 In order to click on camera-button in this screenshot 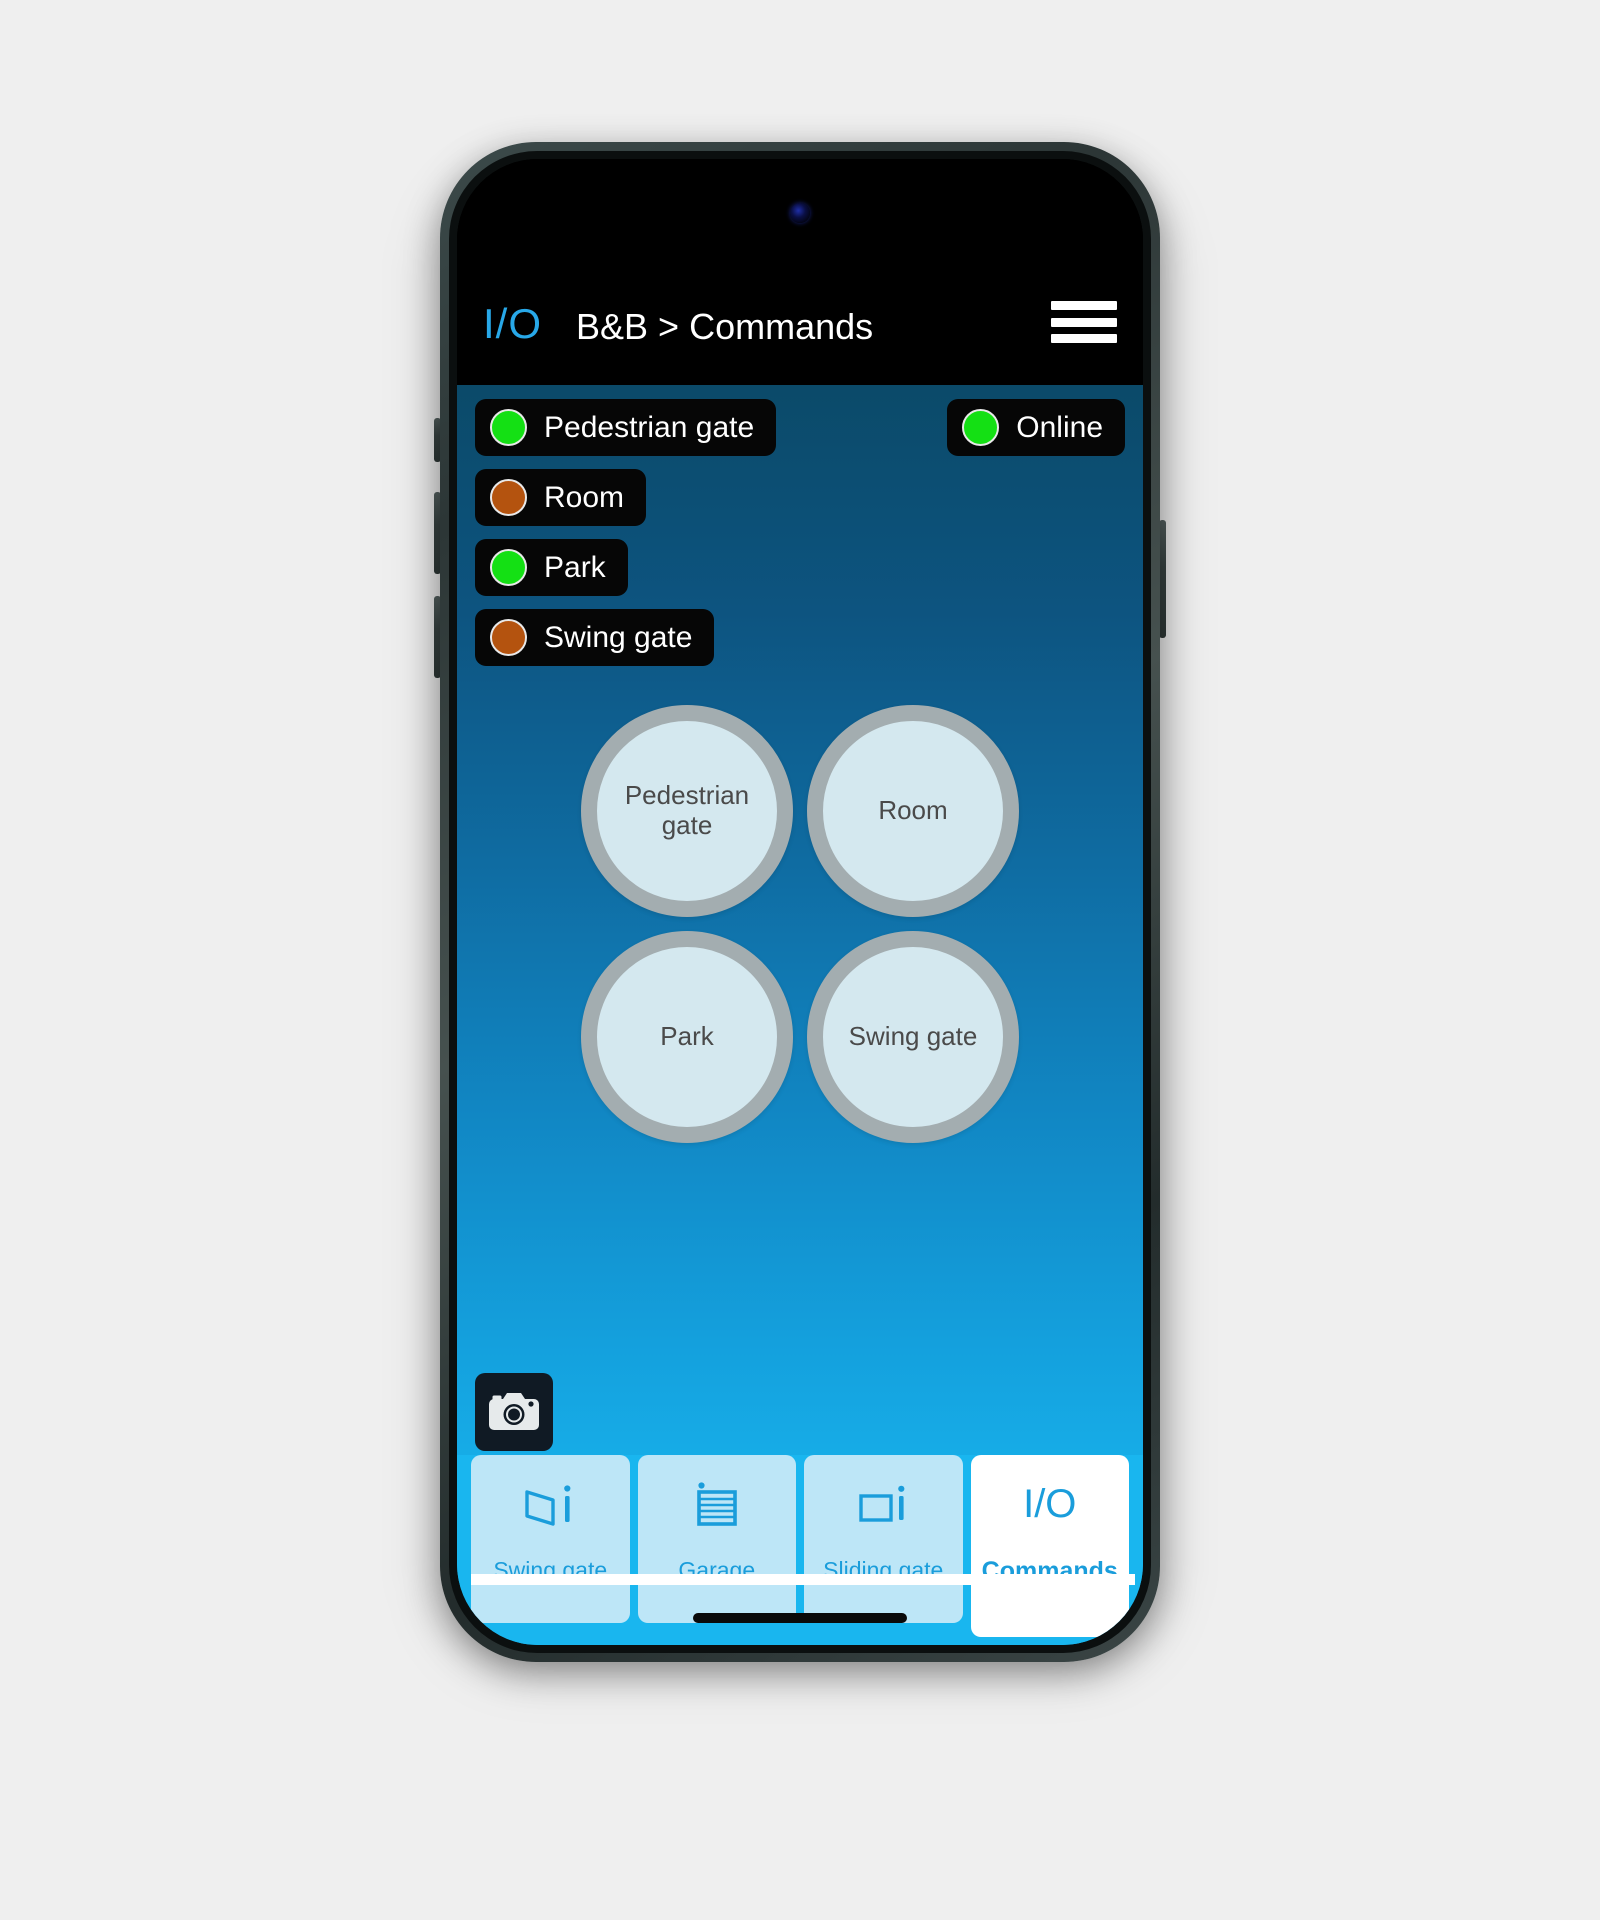, I will do `click(514, 1412)`.